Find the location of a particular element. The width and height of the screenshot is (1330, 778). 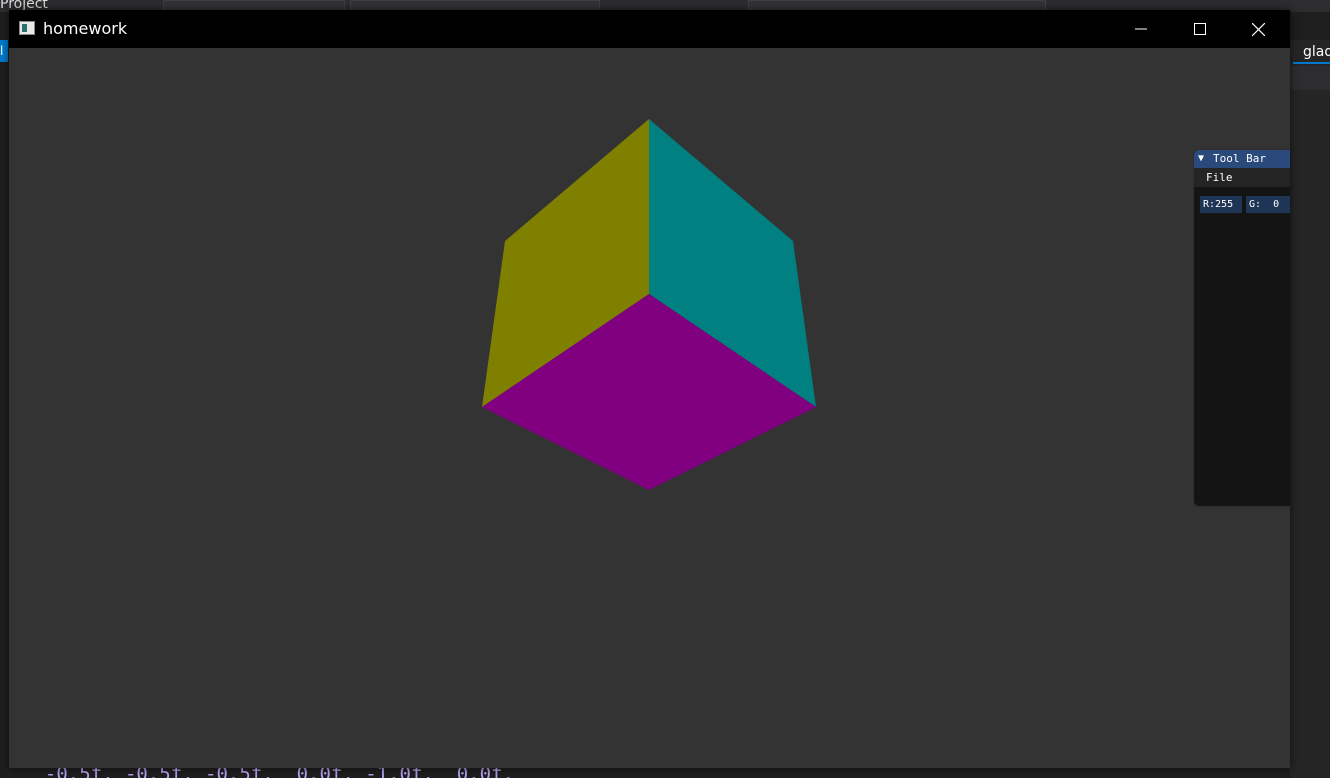

minimize-button is located at coordinates (1141, 29).